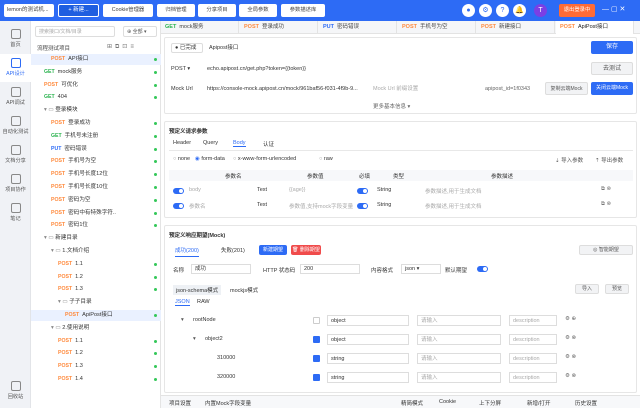 This screenshot has height=408, width=640. What do you see at coordinates (15, 184) in the screenshot?
I see `rail-team: 项目协作` at bounding box center [15, 184].